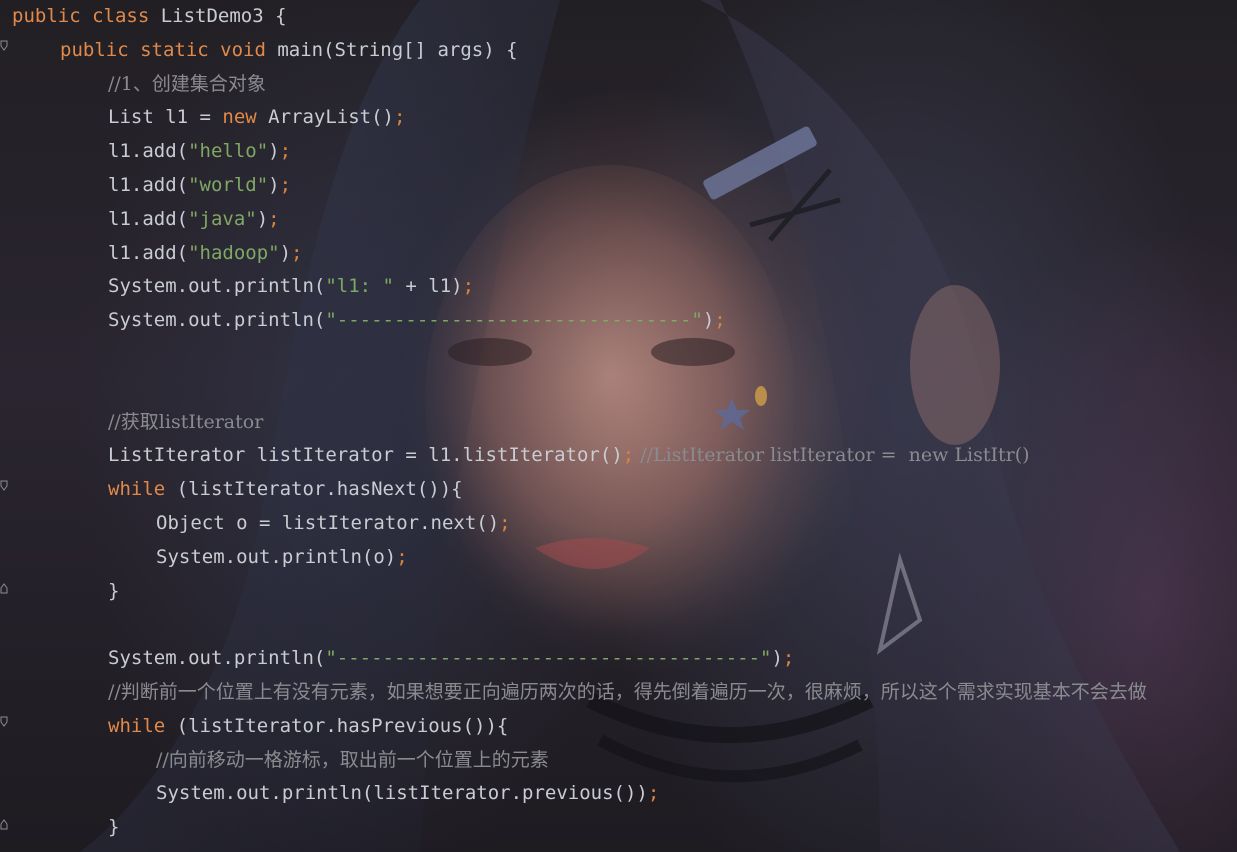 This screenshot has height=852, width=1237. I want to click on code-token-kw: public class, so click(81, 16).